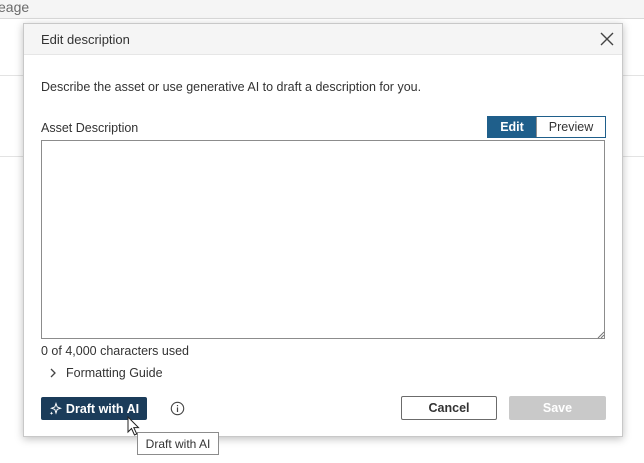 This screenshot has height=463, width=644. What do you see at coordinates (323, 39) in the screenshot?
I see `dialog-header: Edit description` at bounding box center [323, 39].